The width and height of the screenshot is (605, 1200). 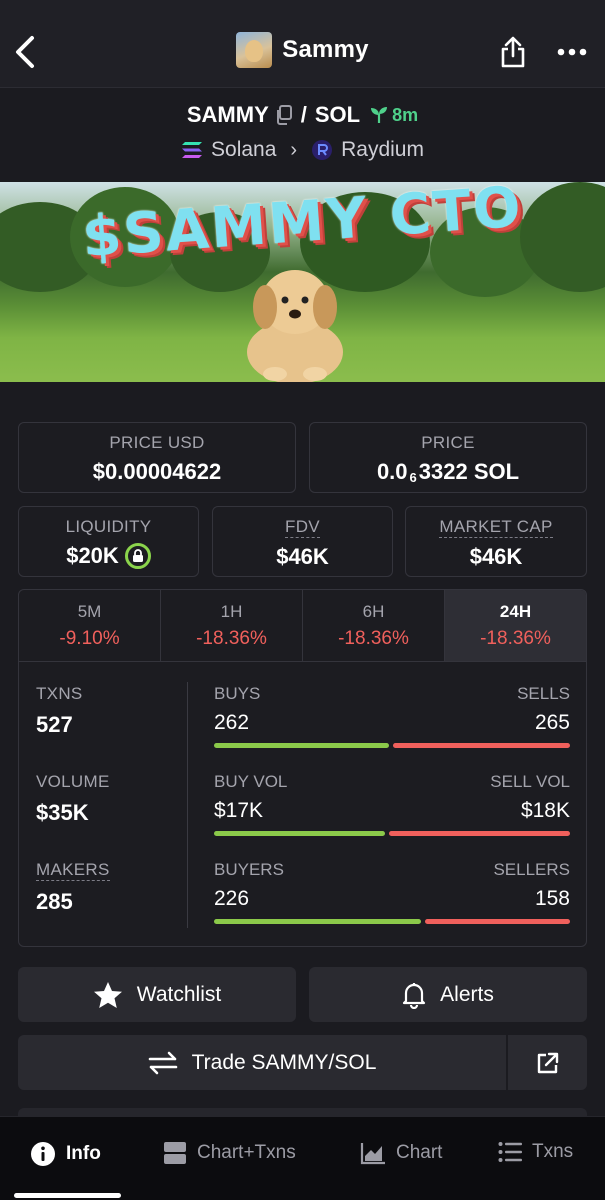 I want to click on txns-stat: TXNS 527, so click(x=59, y=711).